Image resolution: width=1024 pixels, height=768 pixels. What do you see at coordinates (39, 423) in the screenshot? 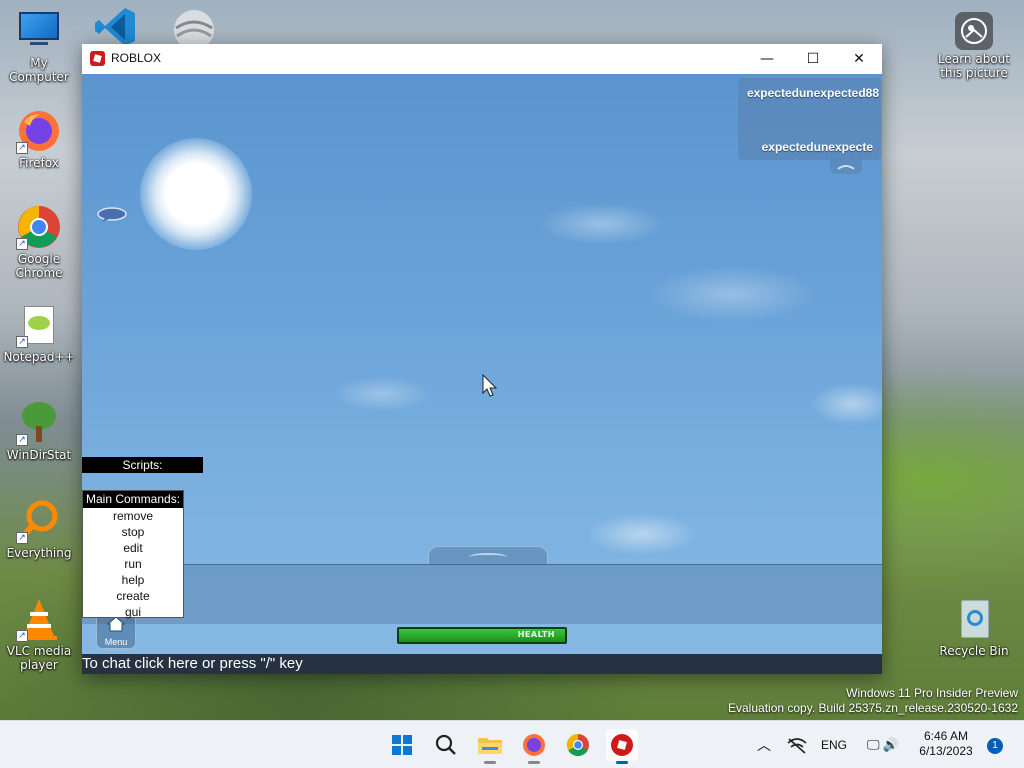
I see `windirstat-icon: ↗` at bounding box center [39, 423].